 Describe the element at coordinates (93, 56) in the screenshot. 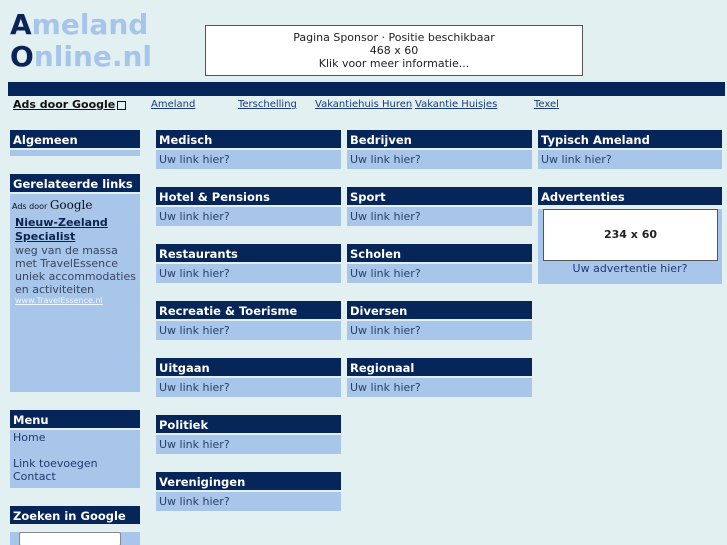

I see `logo-text: nline.nl` at that location.